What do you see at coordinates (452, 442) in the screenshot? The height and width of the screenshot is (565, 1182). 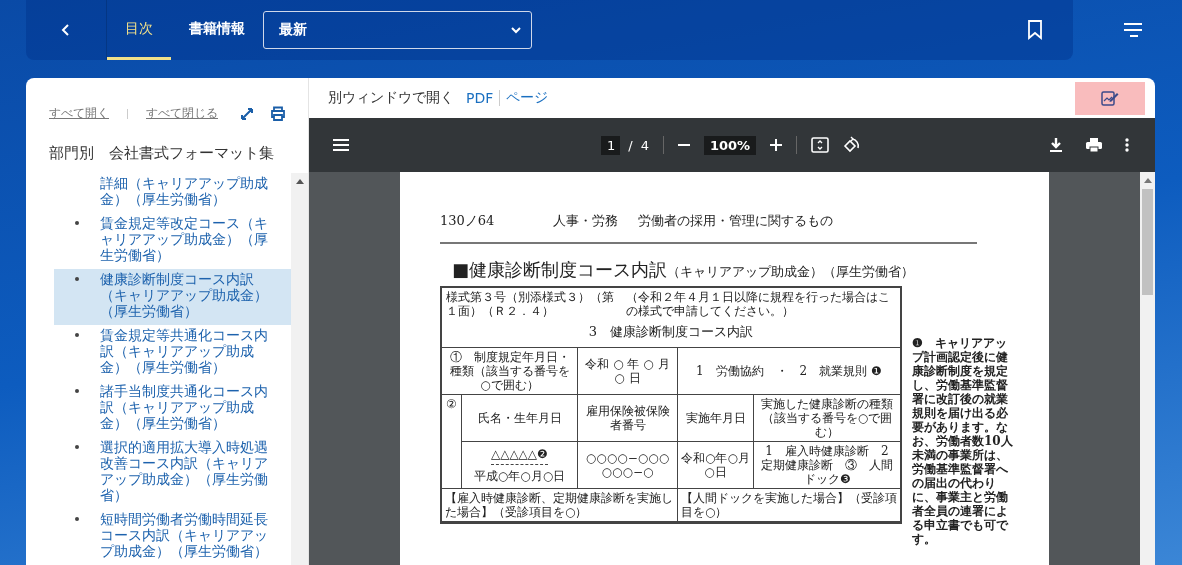 I see `form-cell: ②` at bounding box center [452, 442].